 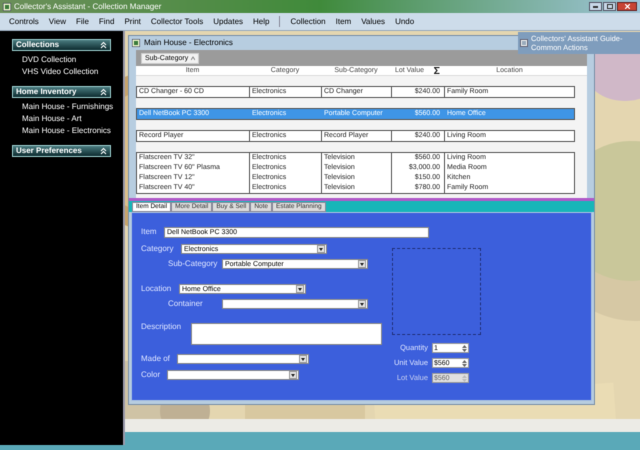 What do you see at coordinates (61, 151) in the screenshot?
I see `section-header: User Preferences` at bounding box center [61, 151].